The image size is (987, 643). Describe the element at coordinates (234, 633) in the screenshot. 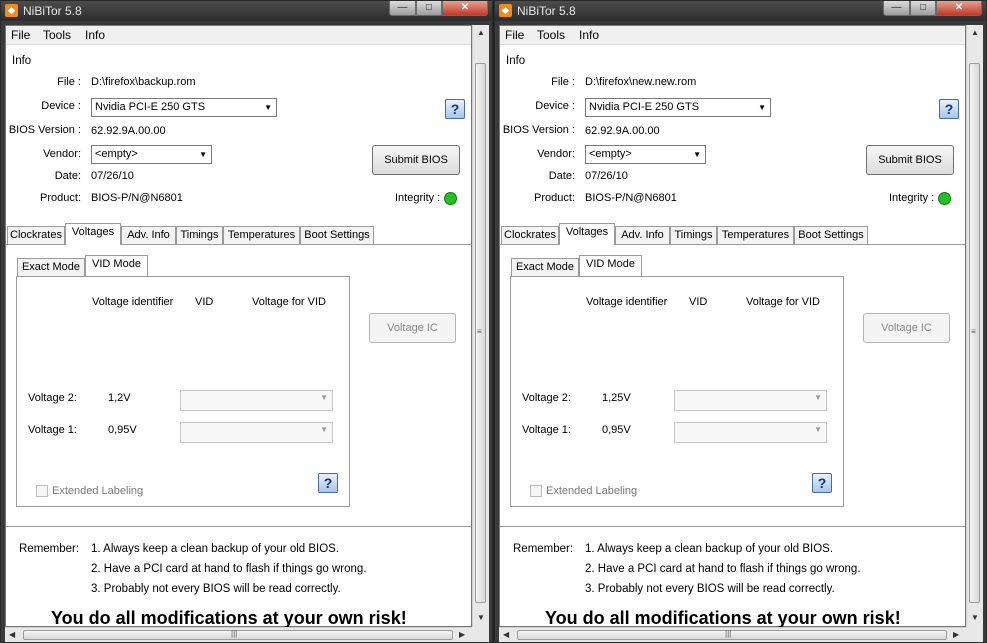

I see `grip-icon: |||` at that location.